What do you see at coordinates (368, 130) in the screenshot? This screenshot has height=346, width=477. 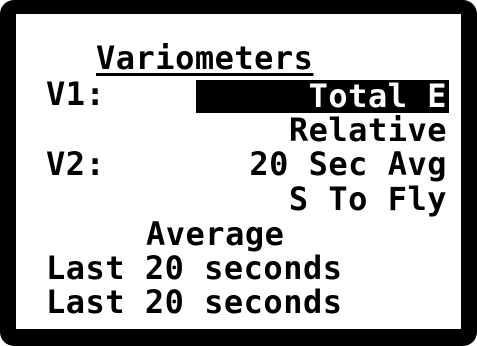 I see `v1-option-relative: Relative` at bounding box center [368, 130].